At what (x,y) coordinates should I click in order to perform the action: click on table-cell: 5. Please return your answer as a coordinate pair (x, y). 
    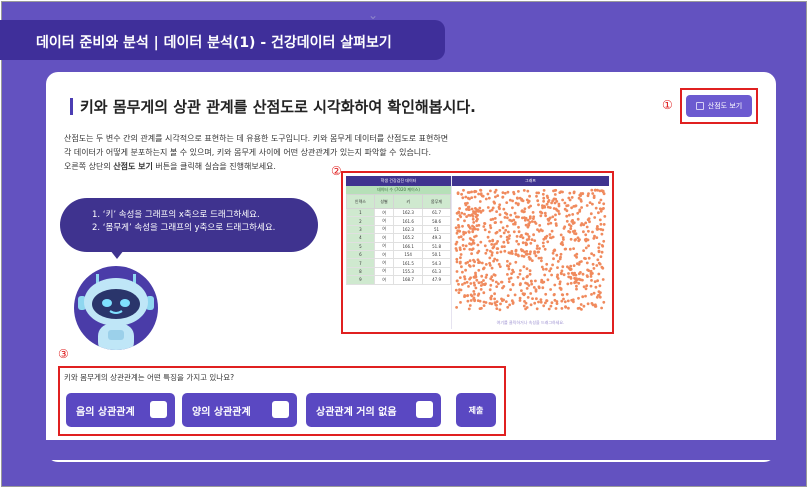
    Looking at the image, I should click on (360, 246).